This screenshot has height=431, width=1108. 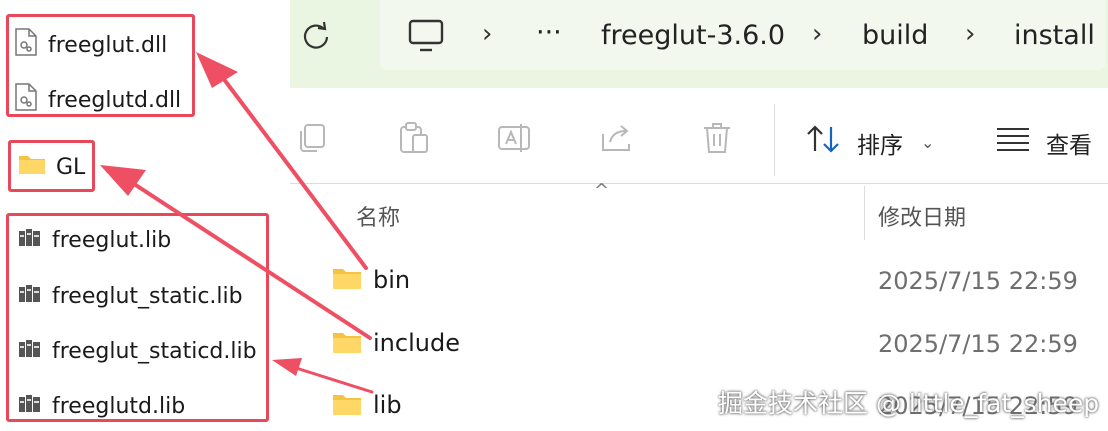 What do you see at coordinates (323, 376) in the screenshot?
I see `arrow-lib-to-libs` at bounding box center [323, 376].